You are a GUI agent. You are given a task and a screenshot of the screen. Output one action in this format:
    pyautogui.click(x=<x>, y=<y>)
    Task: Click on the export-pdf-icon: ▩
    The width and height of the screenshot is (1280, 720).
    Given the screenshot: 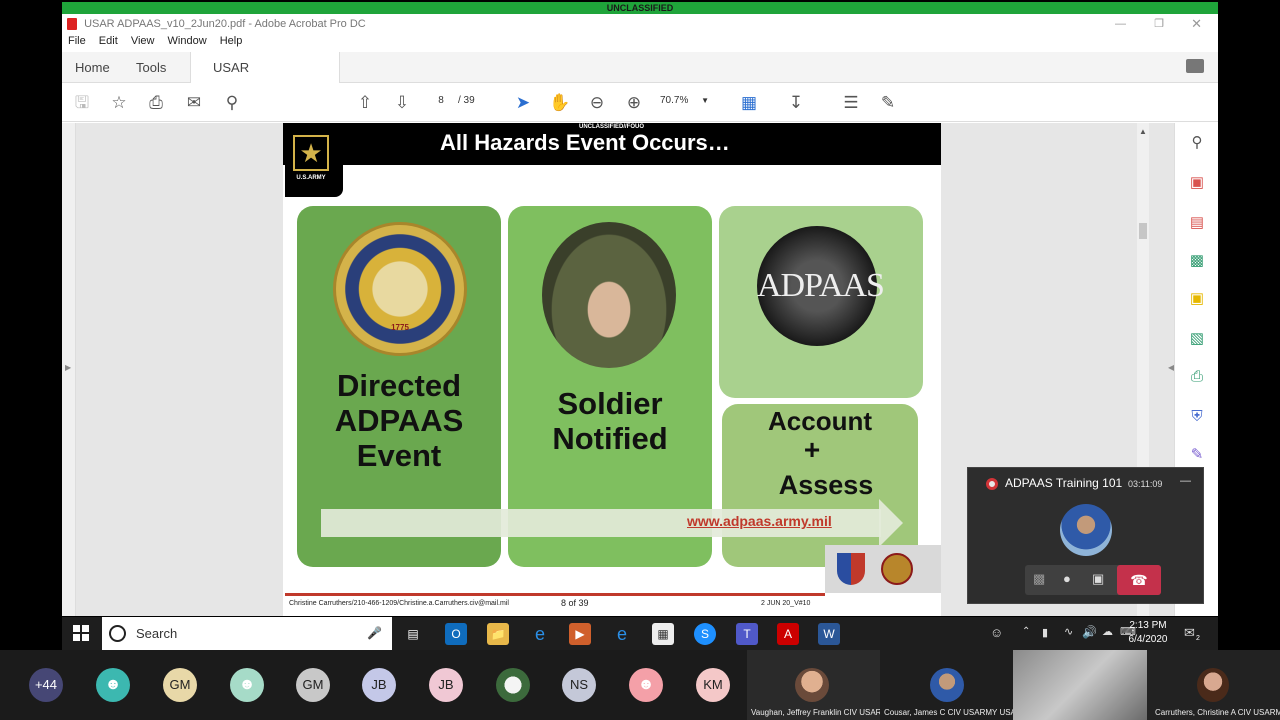 What is the action you would take?
    pyautogui.click(x=1197, y=261)
    